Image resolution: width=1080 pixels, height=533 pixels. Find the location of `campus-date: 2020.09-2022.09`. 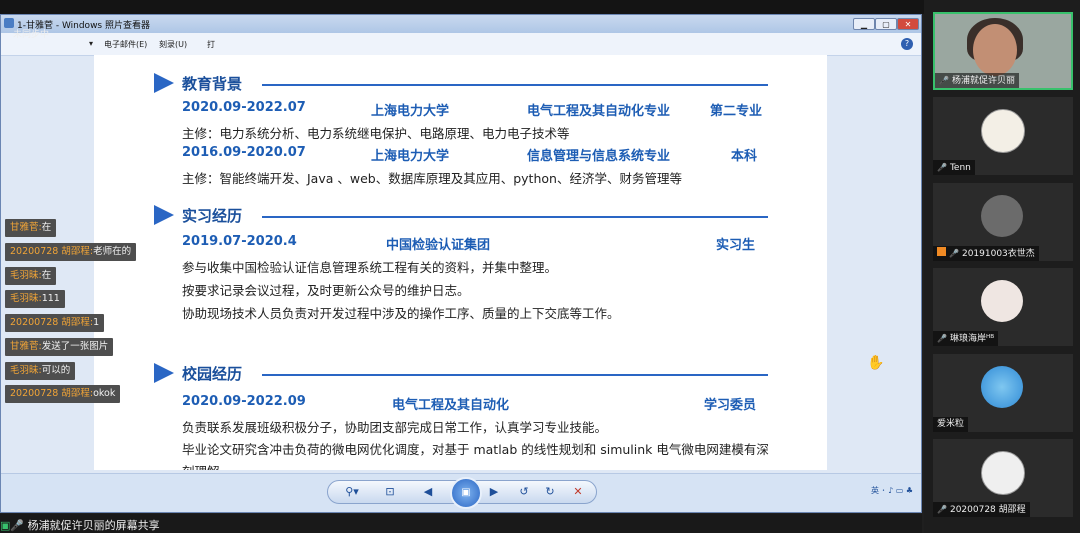

campus-date: 2020.09-2022.09 is located at coordinates (244, 401).